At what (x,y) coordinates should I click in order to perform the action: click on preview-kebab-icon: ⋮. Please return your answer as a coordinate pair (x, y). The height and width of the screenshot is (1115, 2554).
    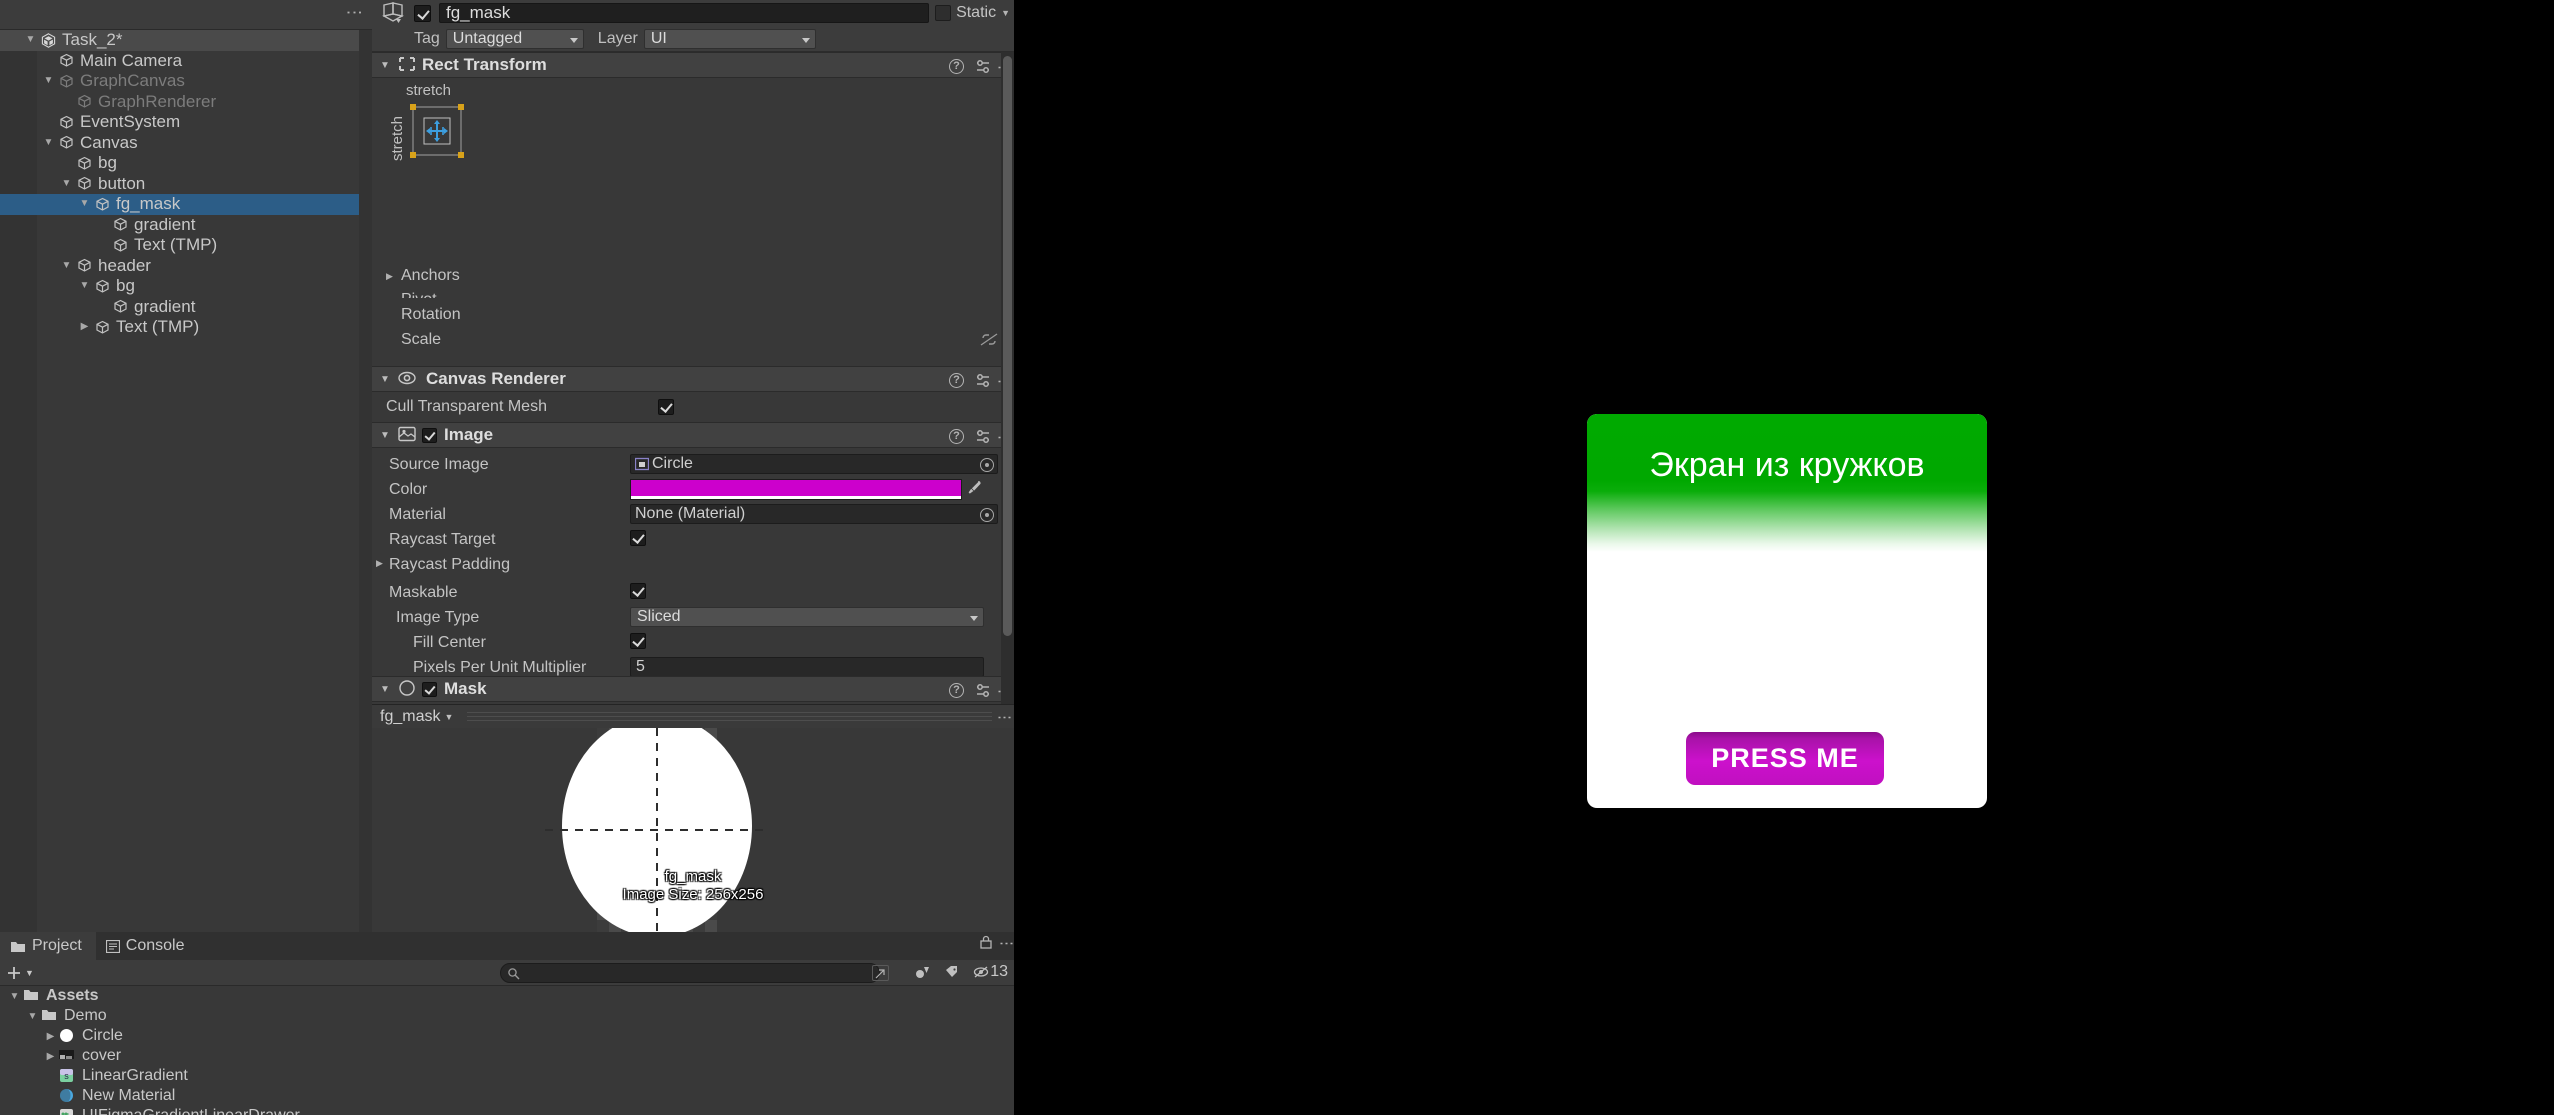
    Looking at the image, I should click on (1004, 716).